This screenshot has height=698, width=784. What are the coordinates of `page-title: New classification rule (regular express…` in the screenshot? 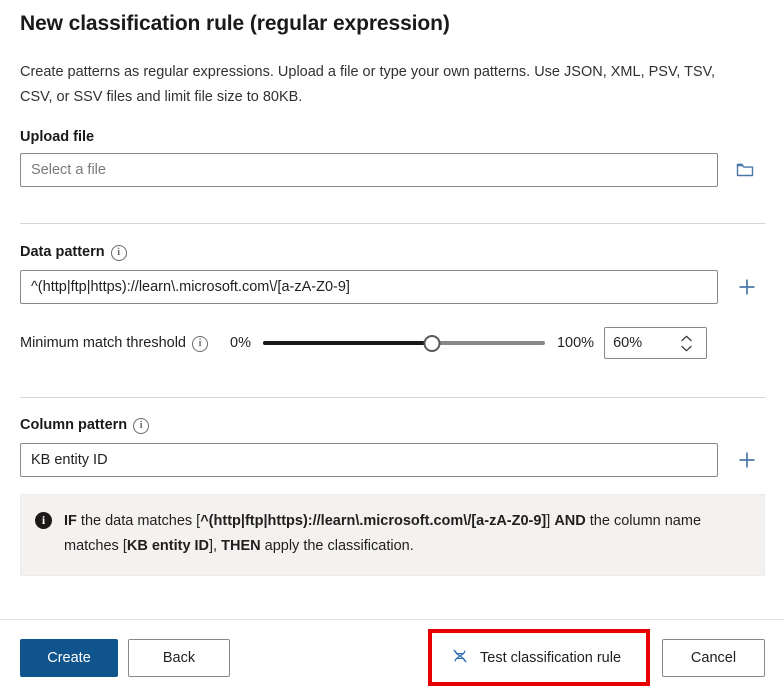 It's located at (235, 23).